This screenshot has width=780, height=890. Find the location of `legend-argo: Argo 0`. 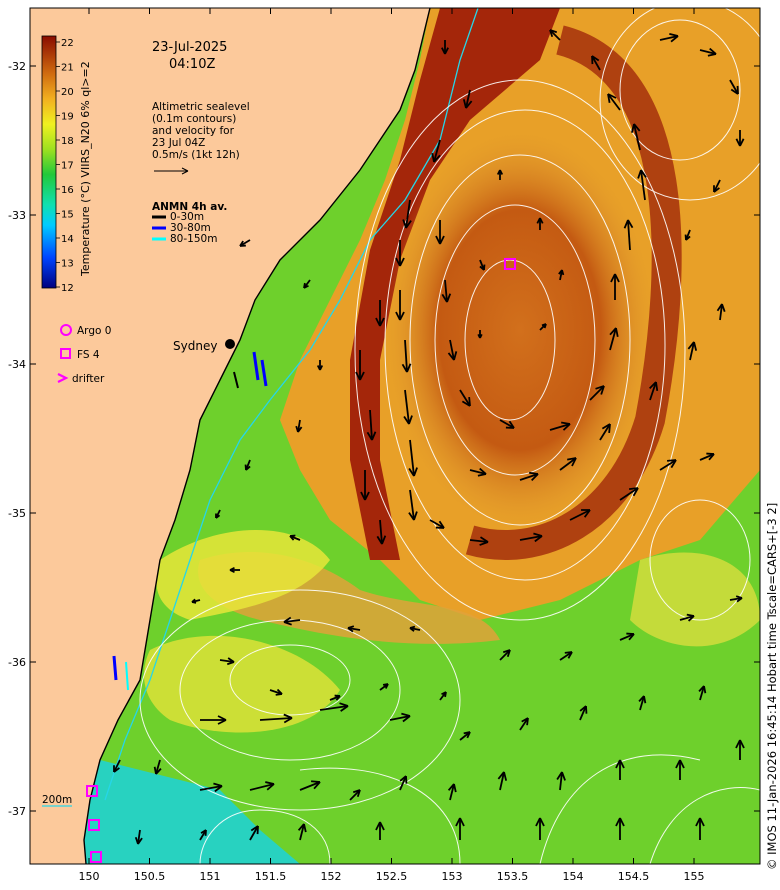

legend-argo: Argo 0 is located at coordinates (94, 331).